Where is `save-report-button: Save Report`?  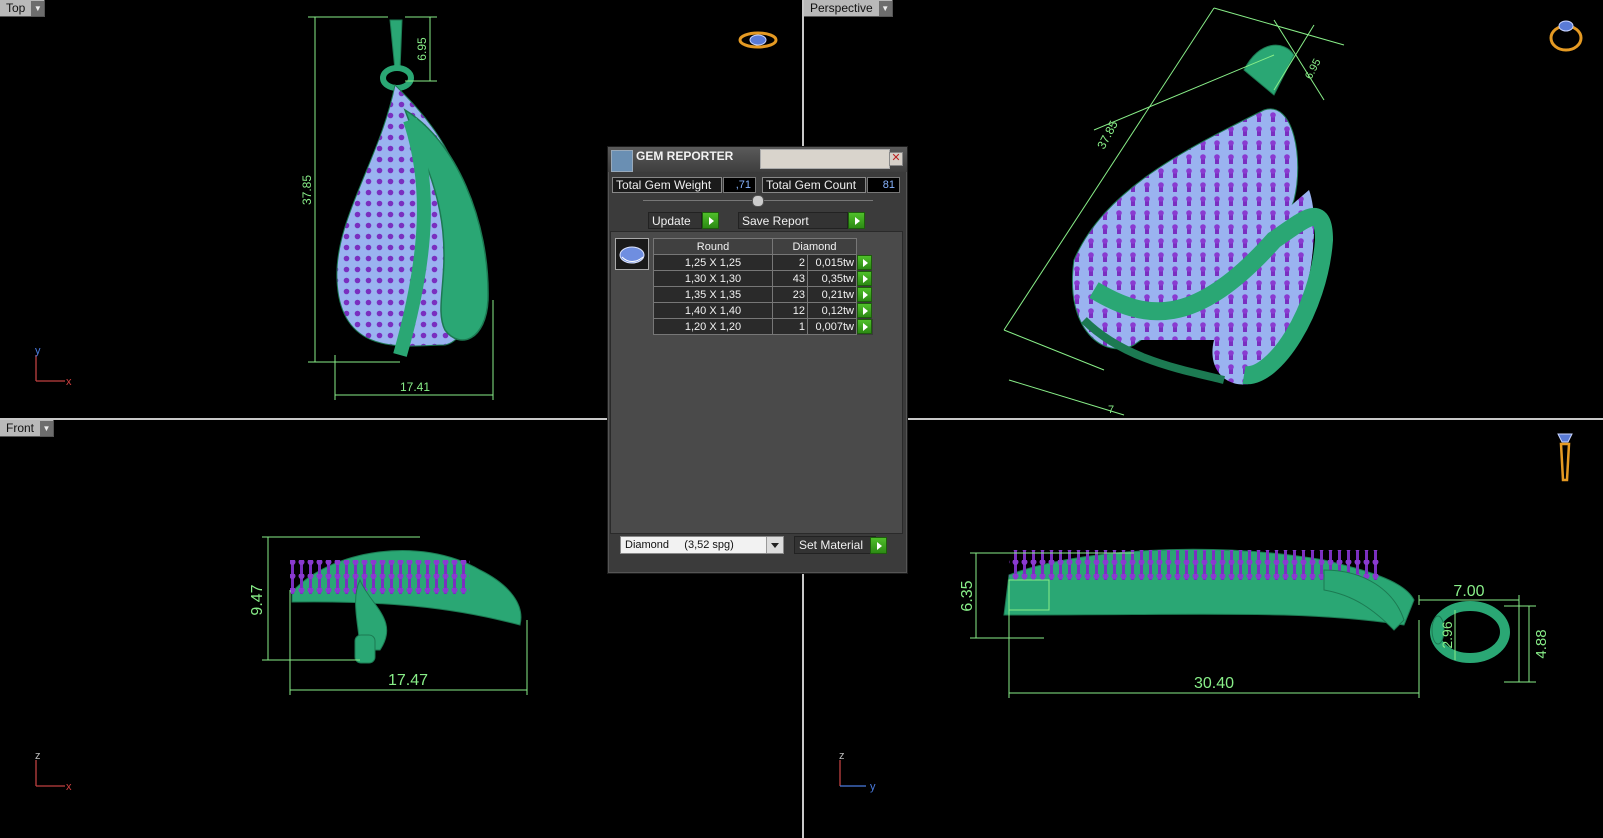
save-report-button: Save Report is located at coordinates (793, 220).